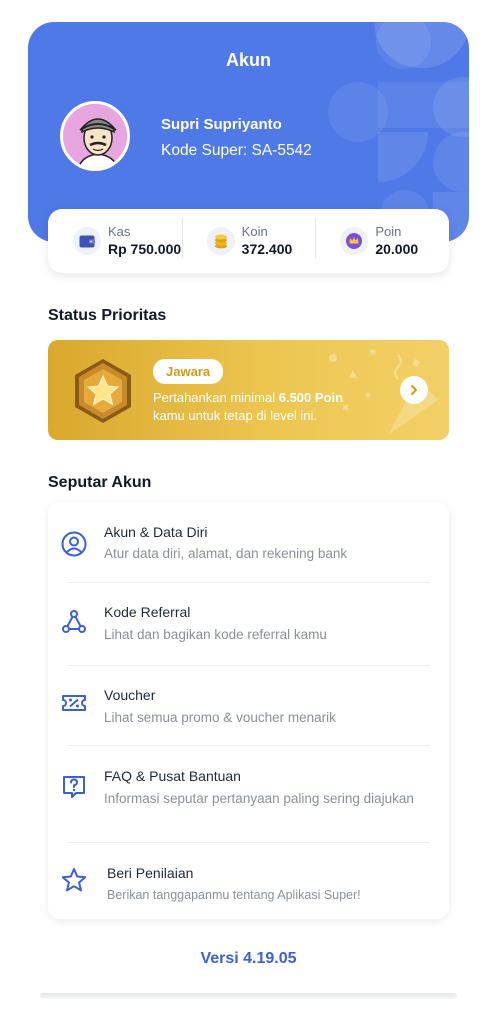  Describe the element at coordinates (150, 873) in the screenshot. I see `menu-item-title: Beri Penilaian` at that location.